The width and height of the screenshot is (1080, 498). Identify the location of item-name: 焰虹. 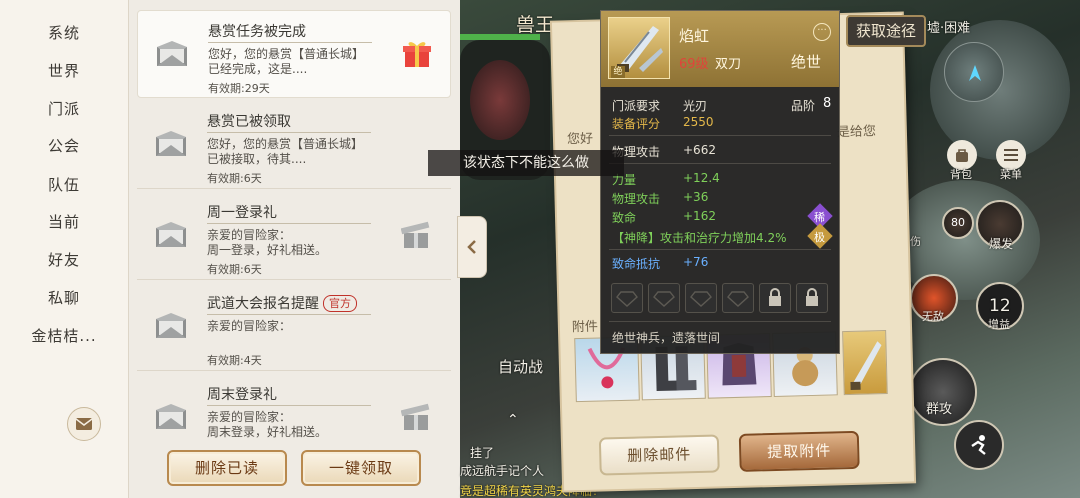
(694, 36).